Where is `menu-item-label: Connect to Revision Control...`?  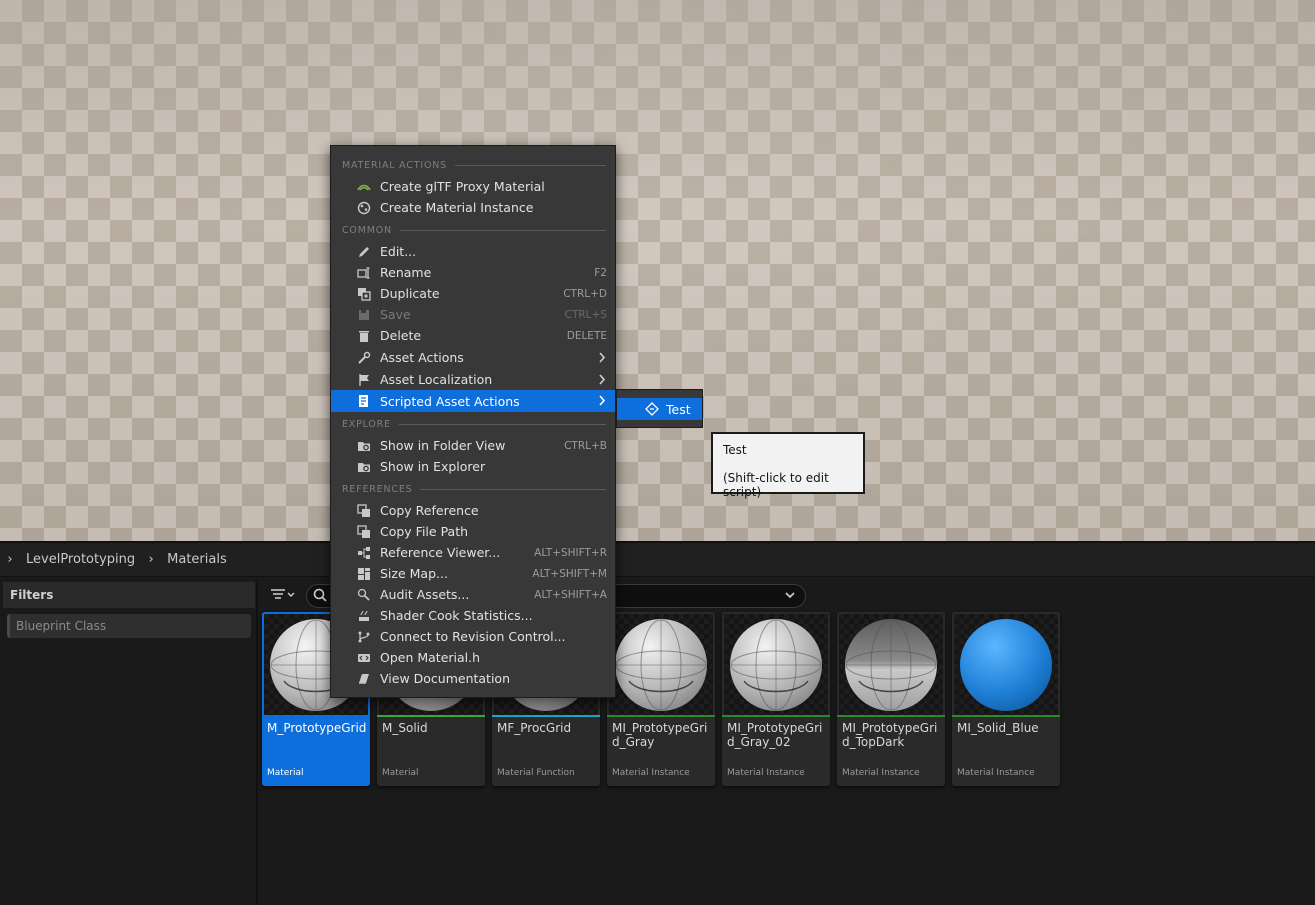
menu-item-label: Connect to Revision Control... is located at coordinates (473, 636).